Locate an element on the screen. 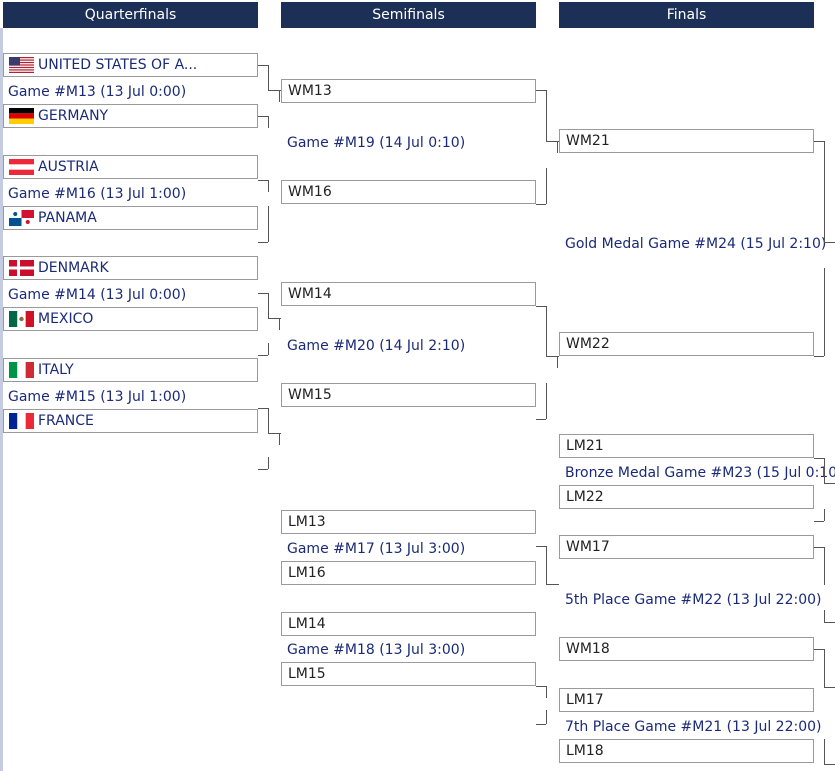 The height and width of the screenshot is (771, 835). game-link-5th-place: 5th Place Game #M22 (13 Jul 22:00) is located at coordinates (693, 600).